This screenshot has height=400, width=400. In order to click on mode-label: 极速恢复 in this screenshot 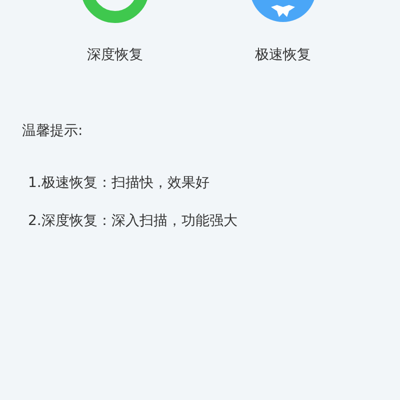, I will do `click(283, 55)`.